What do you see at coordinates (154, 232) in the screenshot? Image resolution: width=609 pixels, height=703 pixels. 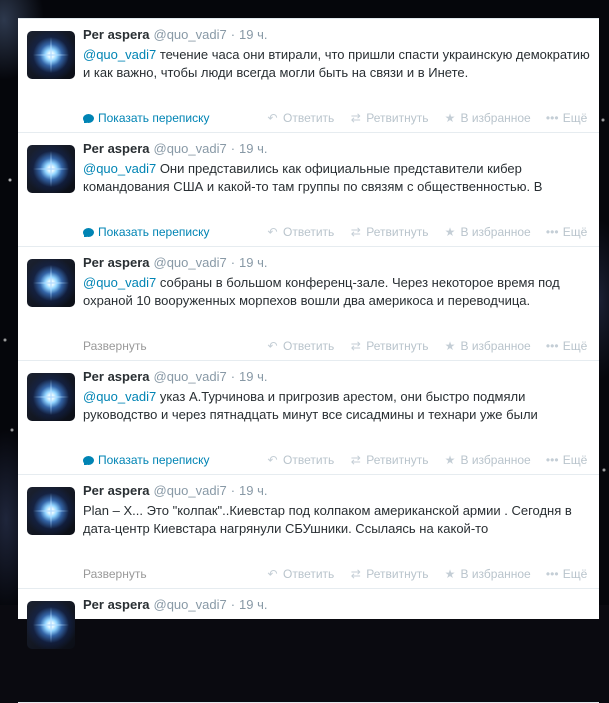 I see `expand-label: Показать переписку` at bounding box center [154, 232].